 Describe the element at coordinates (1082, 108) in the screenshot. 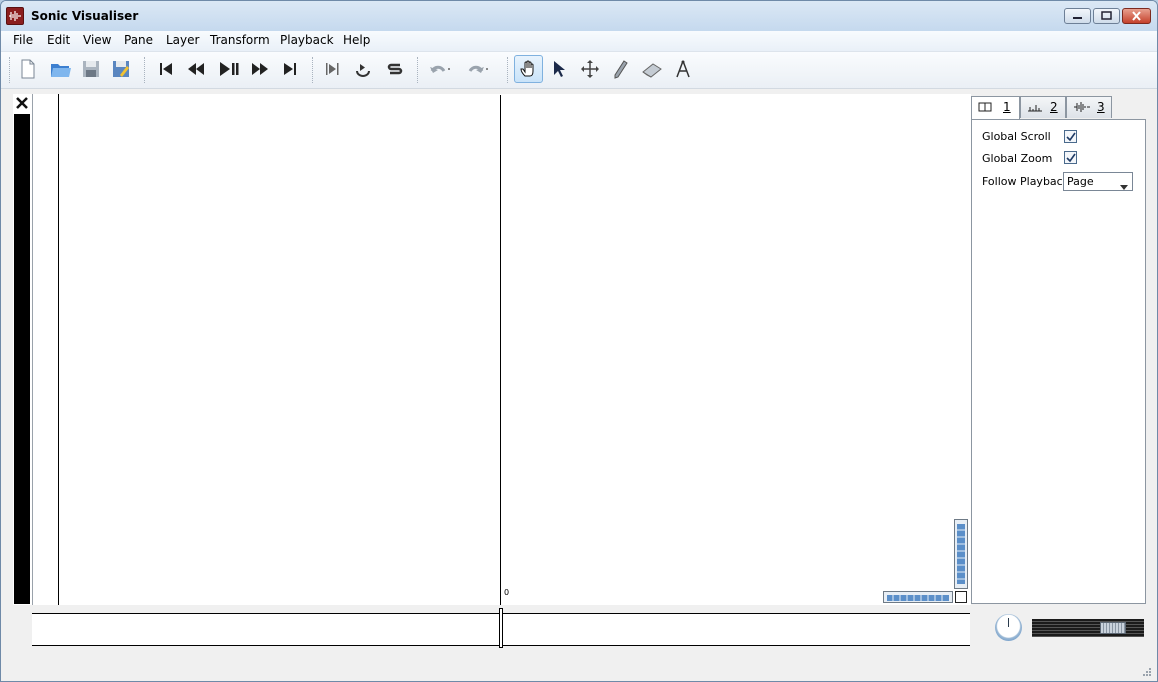

I see `waveform-icon` at that location.